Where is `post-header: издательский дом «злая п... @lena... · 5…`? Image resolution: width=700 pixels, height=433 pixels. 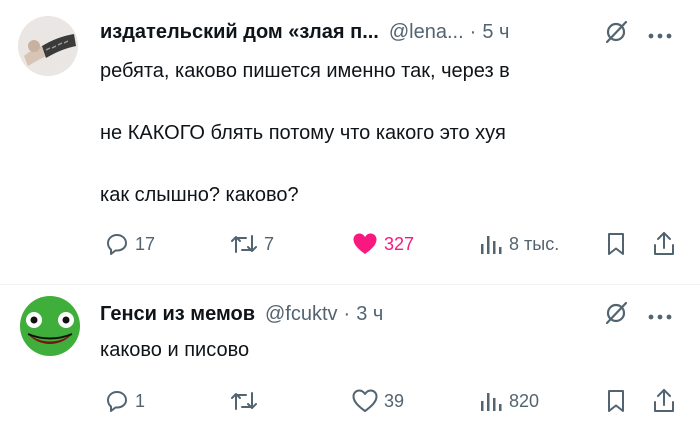
post-header: издательский дом «злая п... @lena... · 5… is located at coordinates (304, 32).